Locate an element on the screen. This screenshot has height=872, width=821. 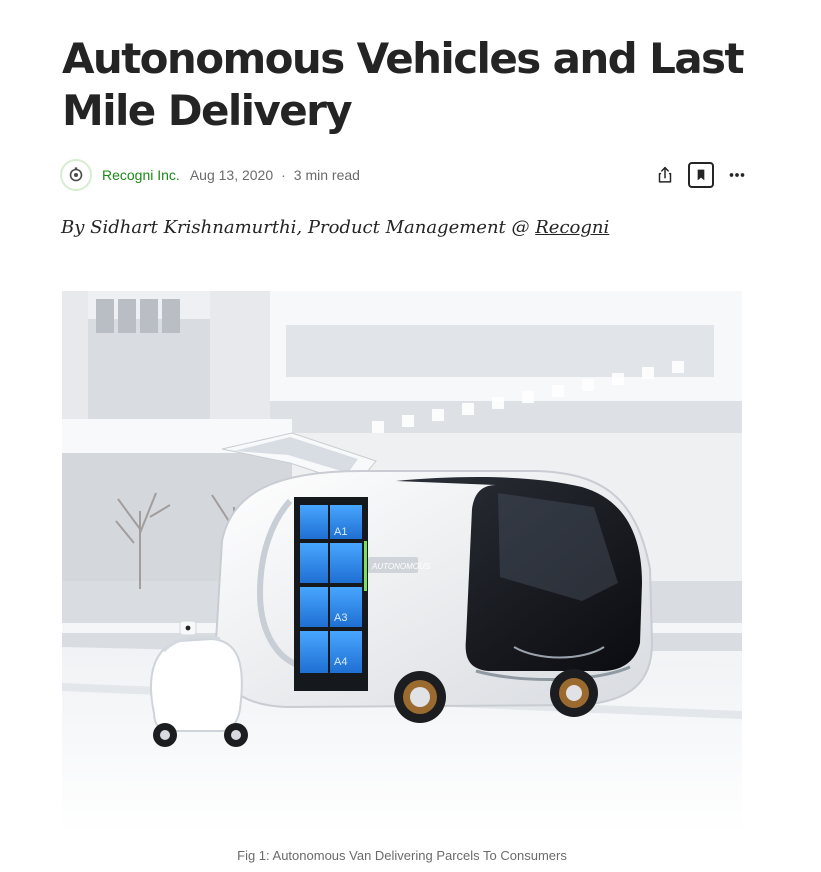
recogni-logo-icon is located at coordinates (76, 174).